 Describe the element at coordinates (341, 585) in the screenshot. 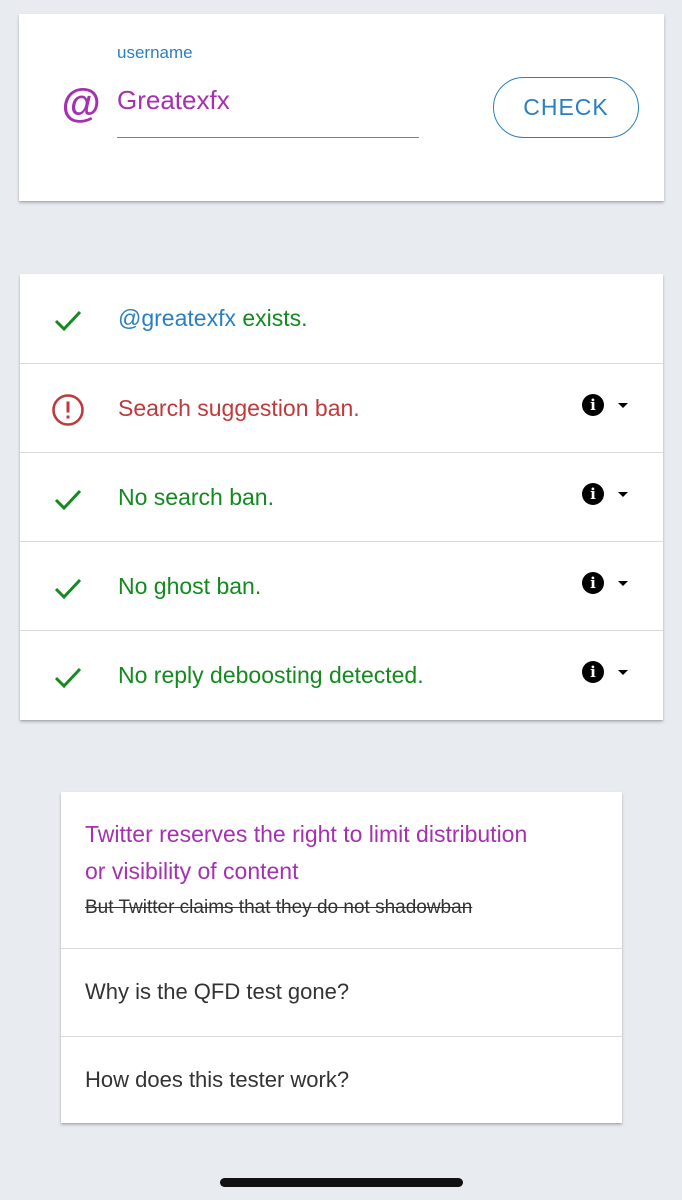

I see `result-row-ghost-ban: No ghost ban. i` at that location.